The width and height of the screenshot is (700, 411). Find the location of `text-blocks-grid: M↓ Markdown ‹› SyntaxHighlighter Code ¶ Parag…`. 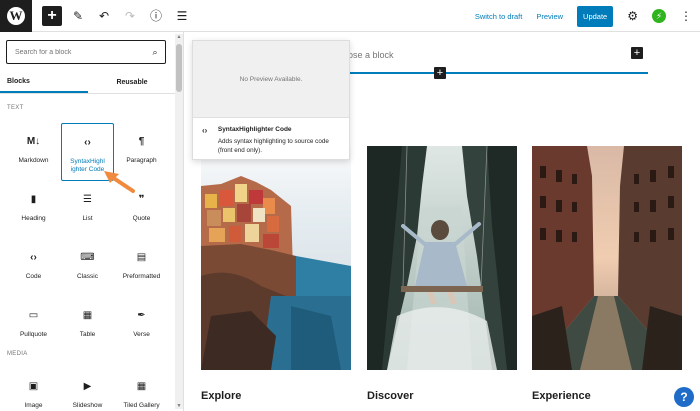

text-blocks-grid: M↓ Markdown ‹› SyntaxHighlighter Code ¶ Parag… is located at coordinates (87, 239).